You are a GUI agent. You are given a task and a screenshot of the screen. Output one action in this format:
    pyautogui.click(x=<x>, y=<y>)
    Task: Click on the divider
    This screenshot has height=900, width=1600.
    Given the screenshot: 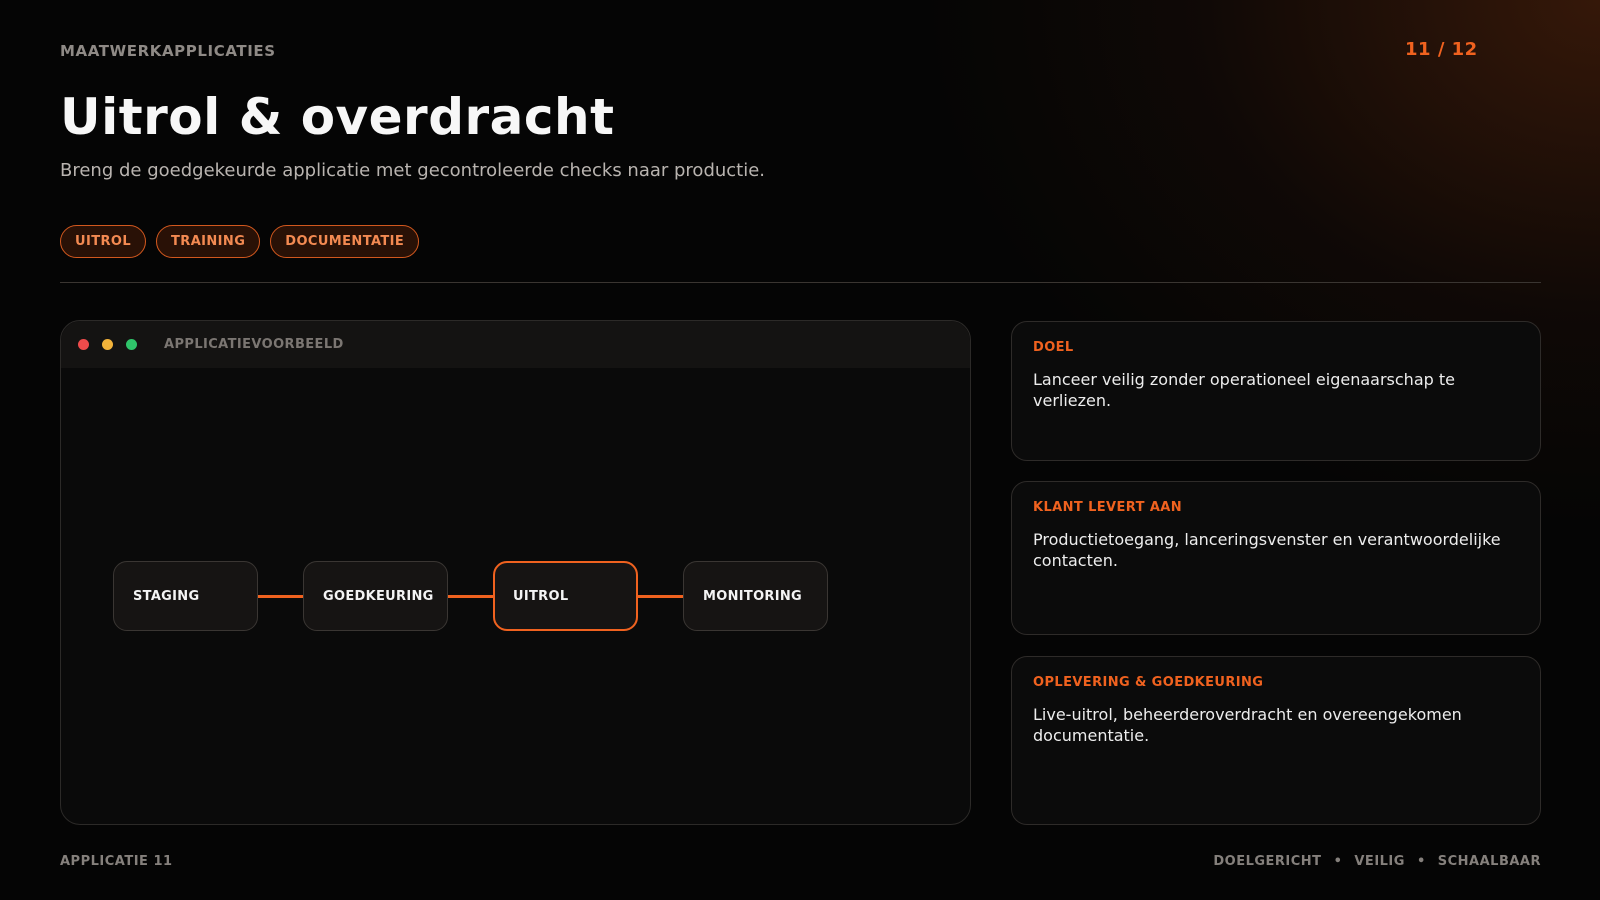 What is the action you would take?
    pyautogui.click(x=800, y=282)
    